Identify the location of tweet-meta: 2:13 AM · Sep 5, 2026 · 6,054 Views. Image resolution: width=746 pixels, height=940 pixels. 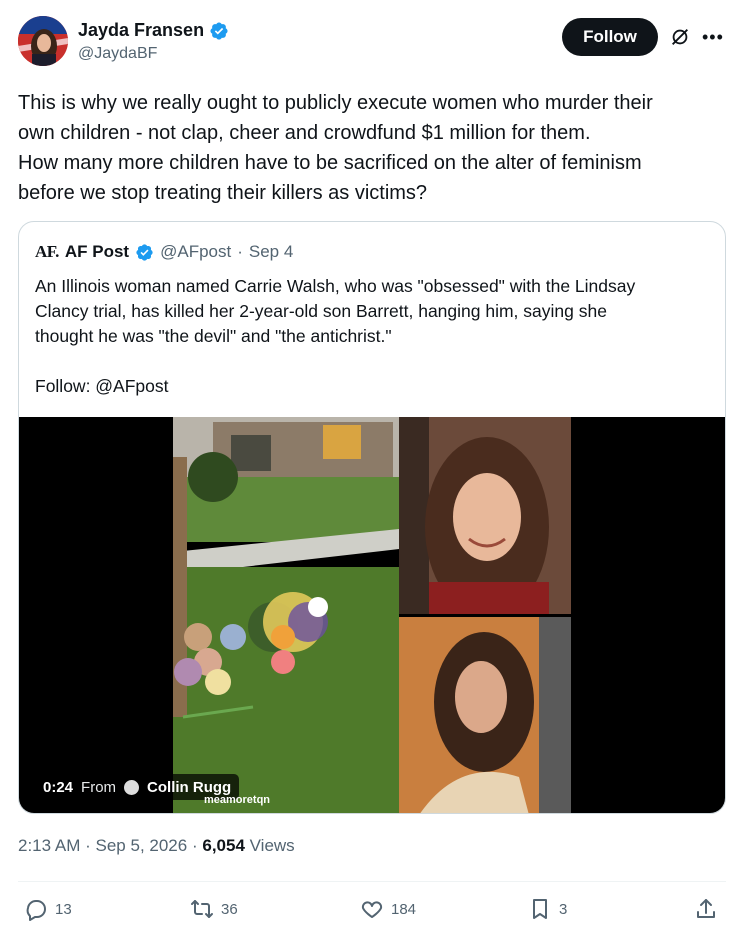
(156, 846).